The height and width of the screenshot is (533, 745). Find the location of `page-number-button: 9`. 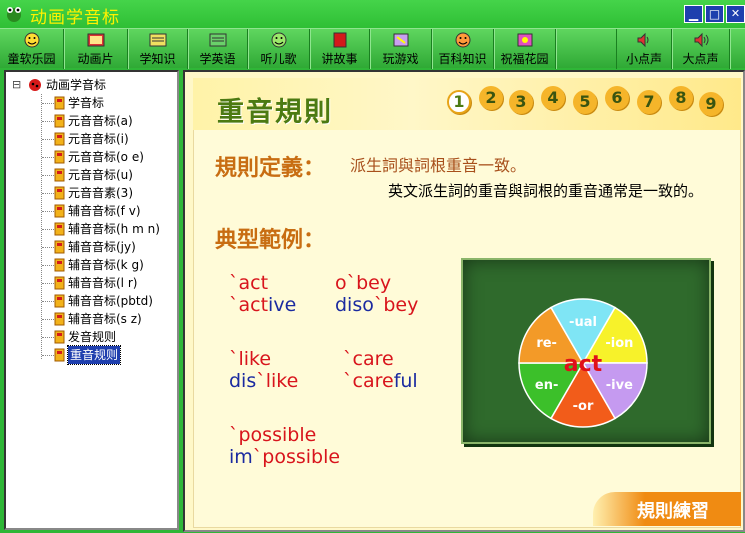

page-number-button: 9 is located at coordinates (711, 104).